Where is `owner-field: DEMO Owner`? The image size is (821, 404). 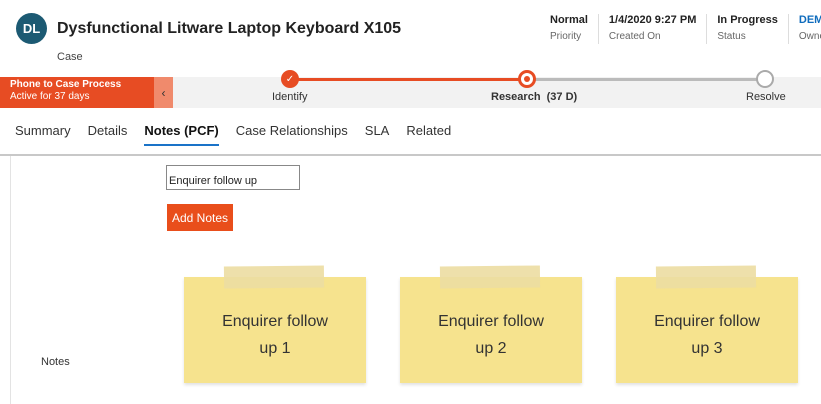
owner-field: DEMO Owner is located at coordinates (804, 29).